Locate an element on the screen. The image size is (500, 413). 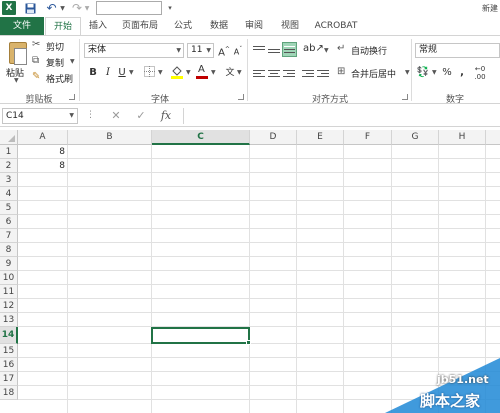
redo-dropdown-icon: ▼ is located at coordinates (87, 8).